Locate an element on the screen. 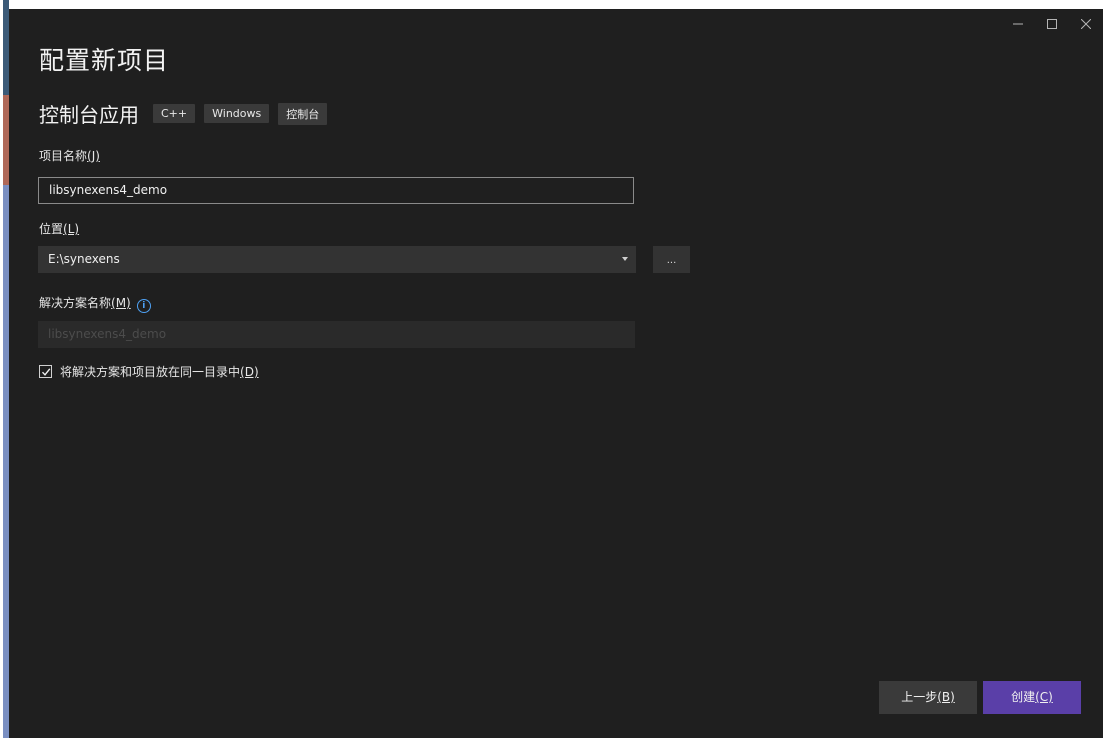  same-directory-checkbox is located at coordinates (45, 371).